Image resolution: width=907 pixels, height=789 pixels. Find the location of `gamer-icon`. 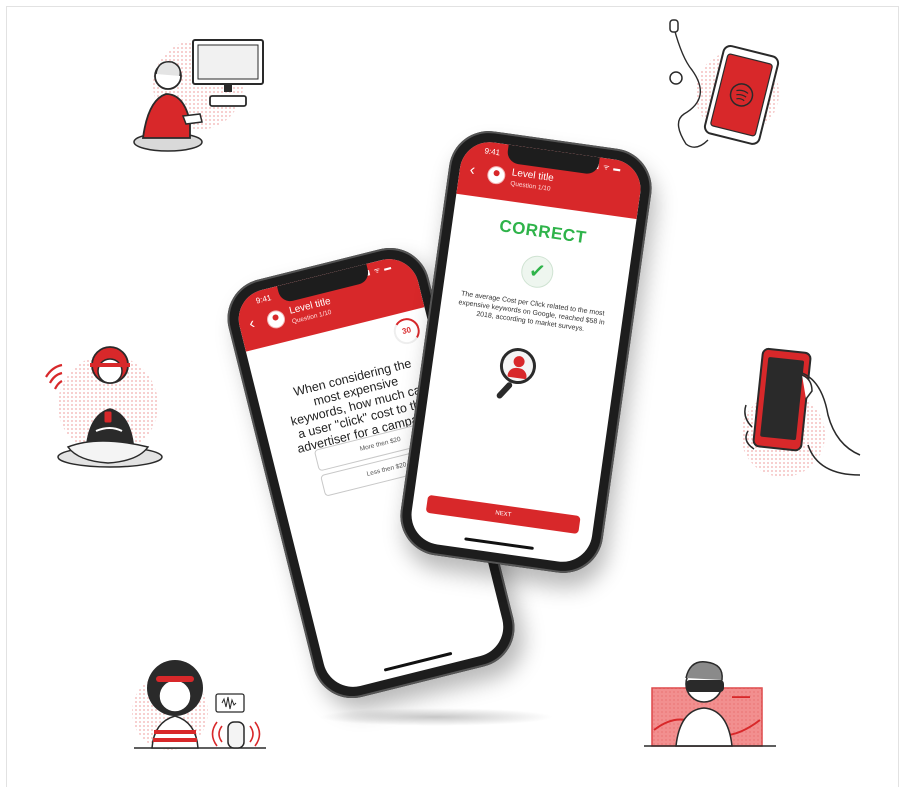

gamer-icon is located at coordinates (198, 95).